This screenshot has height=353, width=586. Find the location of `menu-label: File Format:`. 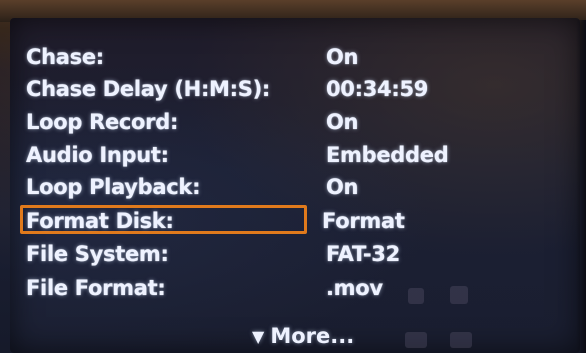

menu-label: File Format: is located at coordinates (96, 288).